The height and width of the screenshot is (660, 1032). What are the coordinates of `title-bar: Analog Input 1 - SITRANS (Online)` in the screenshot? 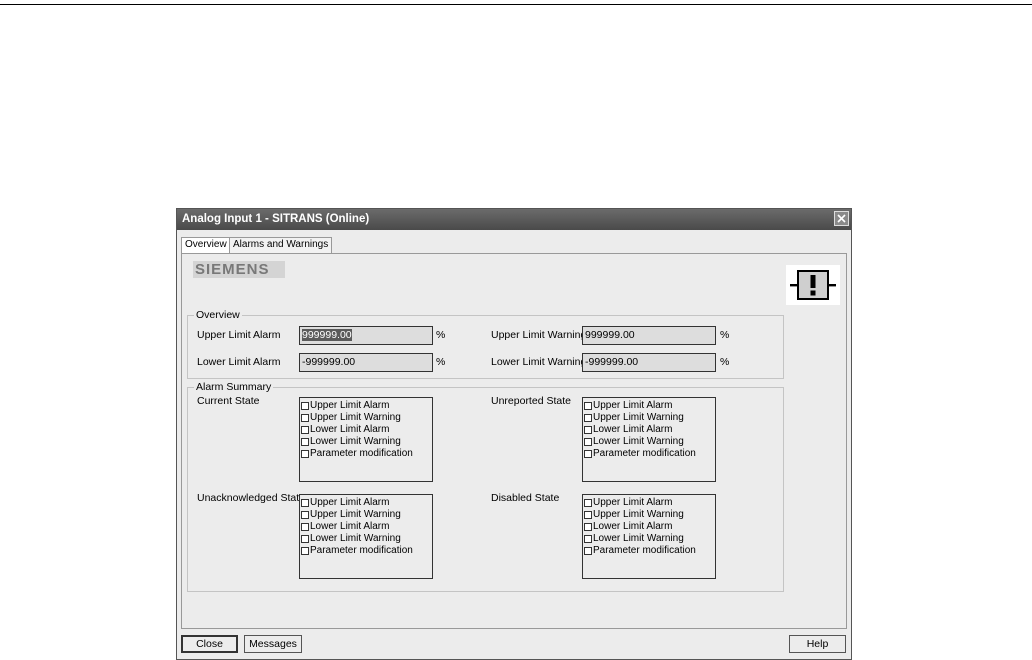 It's located at (514, 219).